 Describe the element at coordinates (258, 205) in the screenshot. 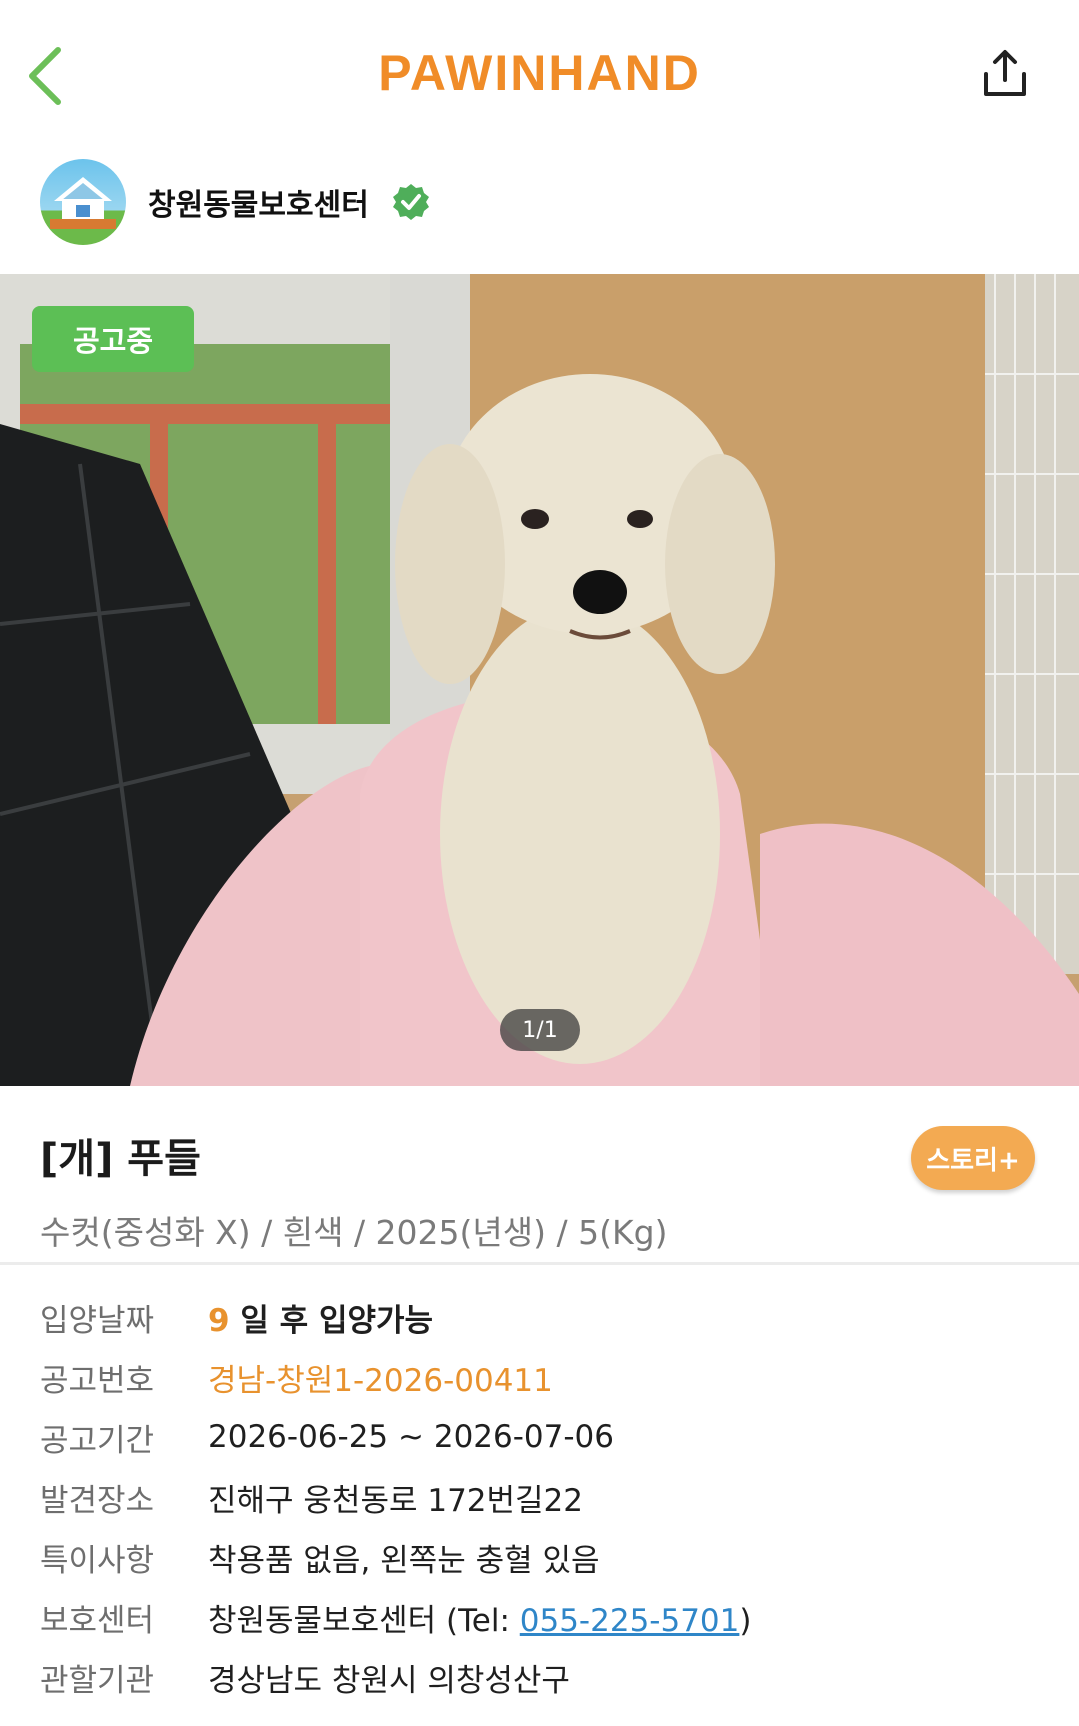

I see `shelter-name: 창원동물보호센터` at that location.